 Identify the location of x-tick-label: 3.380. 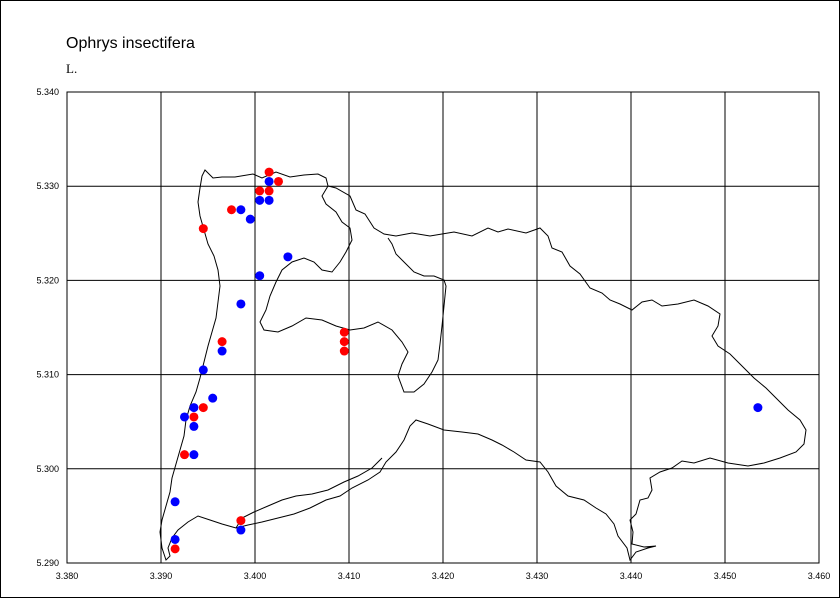
(67, 576).